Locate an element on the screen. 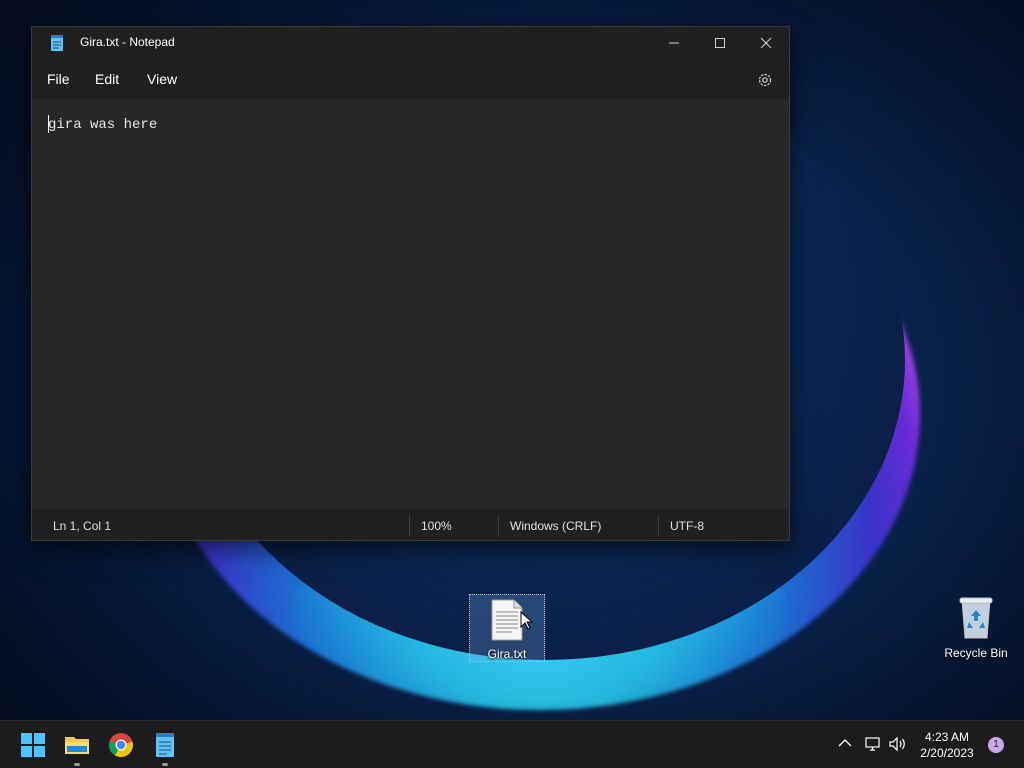  notepad-app-icon is located at coordinates (57, 43).